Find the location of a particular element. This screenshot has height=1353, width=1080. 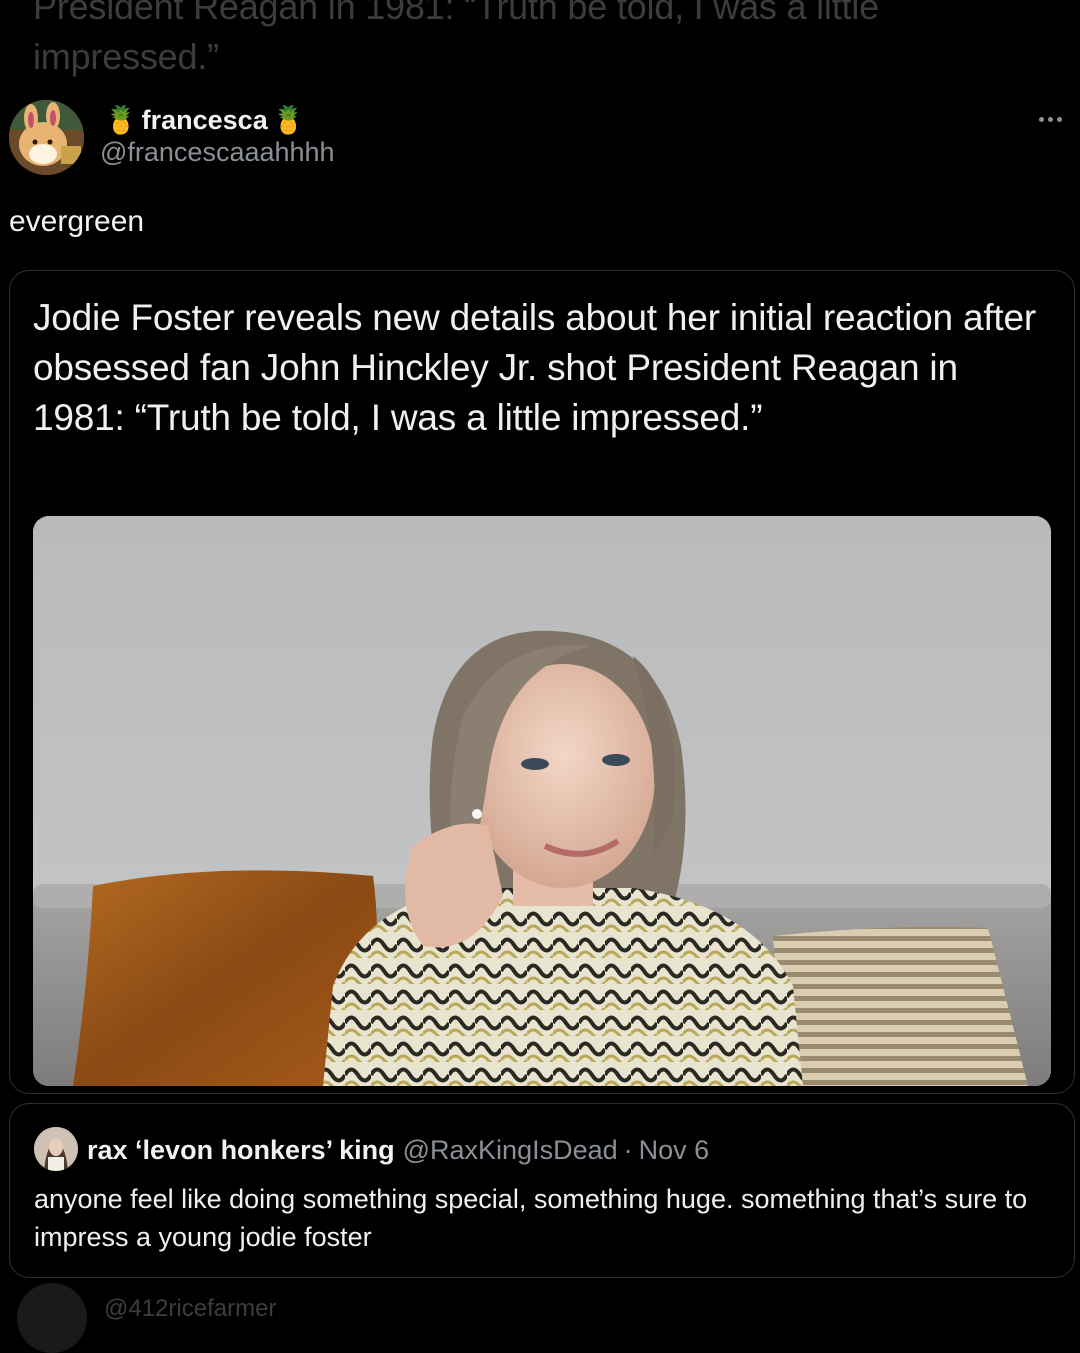

next-tweet-avatar is located at coordinates (52, 1318).